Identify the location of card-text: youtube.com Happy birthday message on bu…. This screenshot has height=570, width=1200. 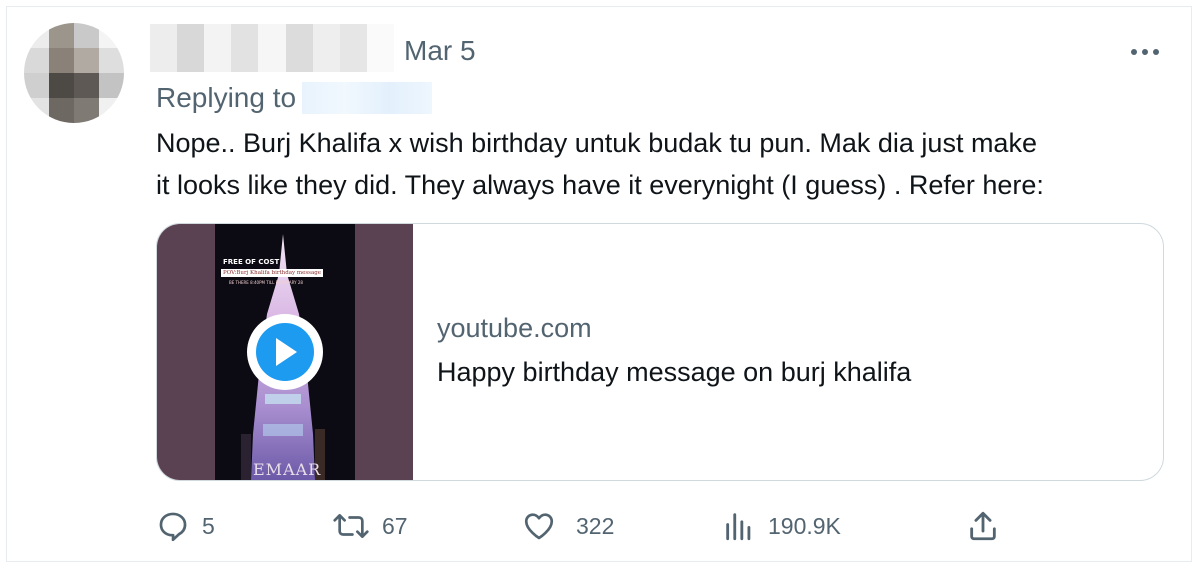
(674, 350).